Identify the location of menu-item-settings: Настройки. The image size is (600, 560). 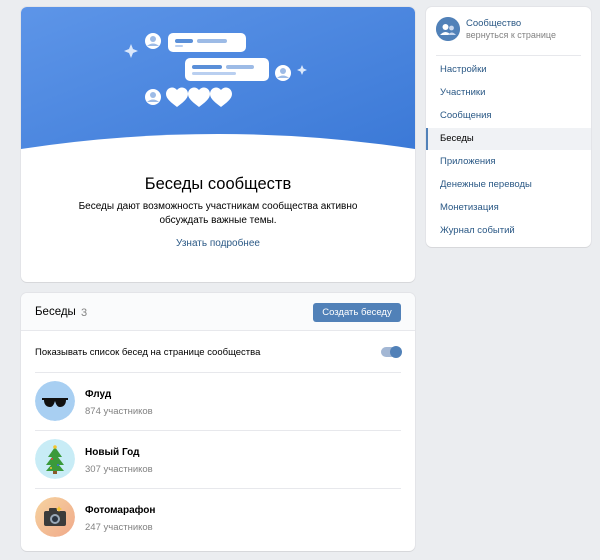
(508, 70).